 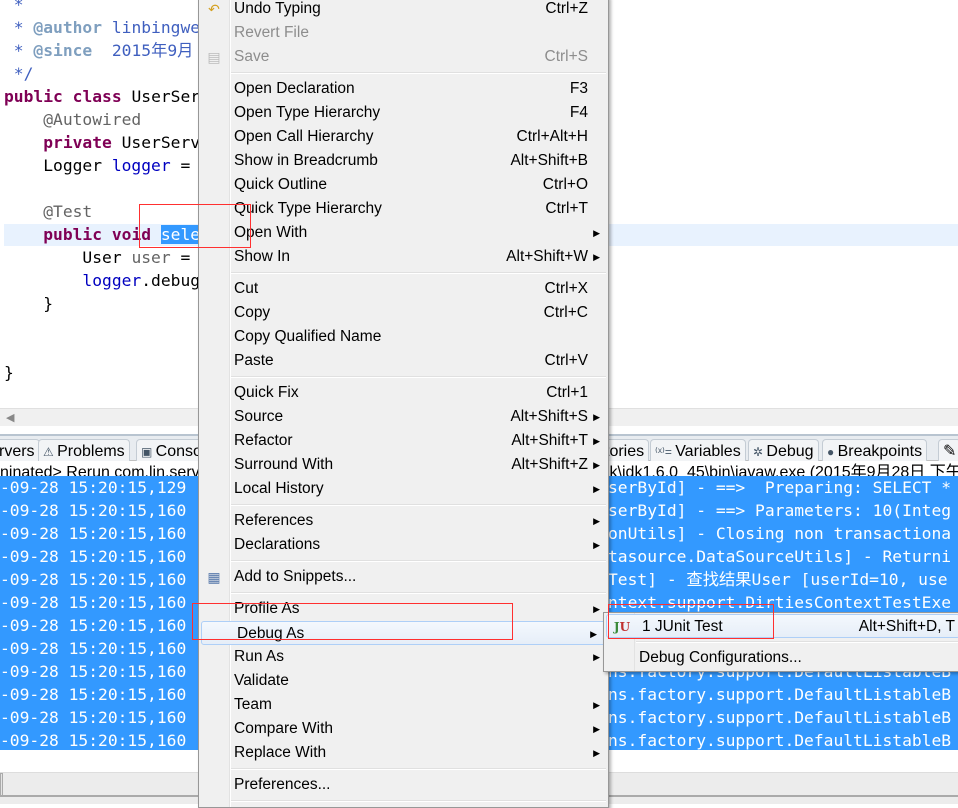 I want to click on menu-item-open-type-hierarchy: Open Type Hierarchy F4, so click(x=403, y=113).